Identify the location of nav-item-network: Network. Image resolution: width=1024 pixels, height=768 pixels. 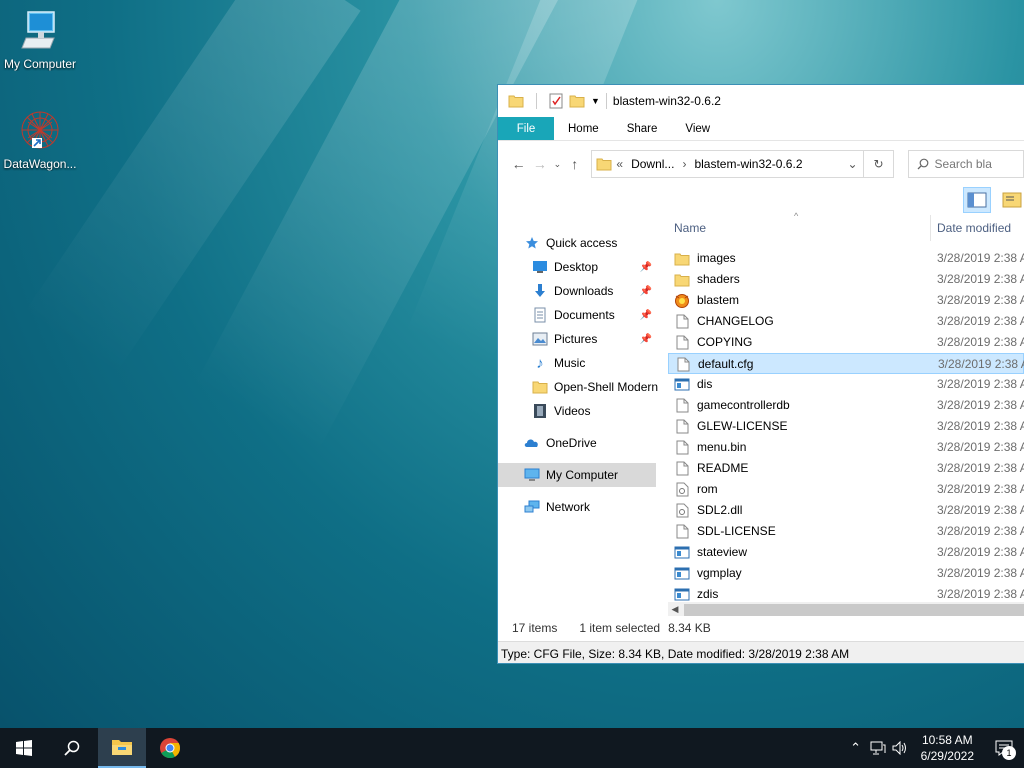
(577, 507).